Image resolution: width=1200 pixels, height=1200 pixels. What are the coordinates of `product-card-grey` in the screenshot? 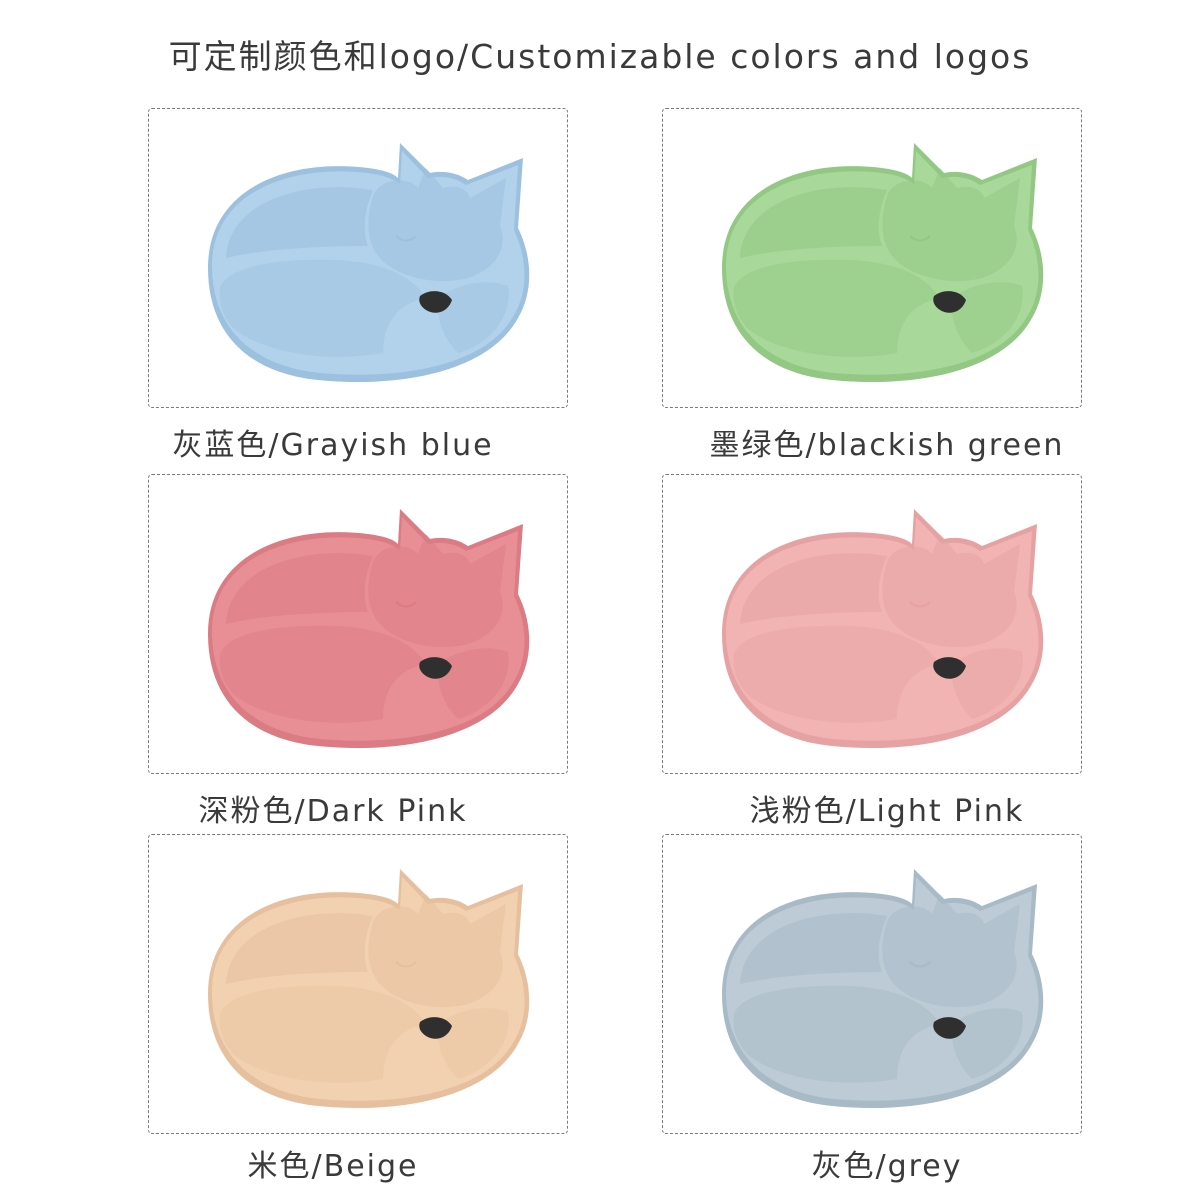 It's located at (872, 984).